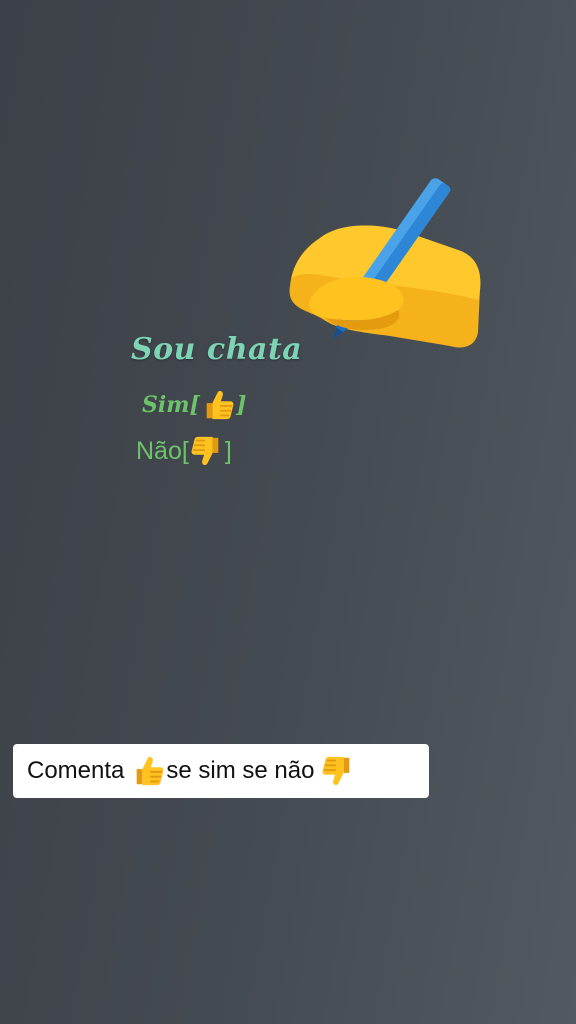  Describe the element at coordinates (166, 405) in the screenshot. I see `option-label: Sim` at that location.